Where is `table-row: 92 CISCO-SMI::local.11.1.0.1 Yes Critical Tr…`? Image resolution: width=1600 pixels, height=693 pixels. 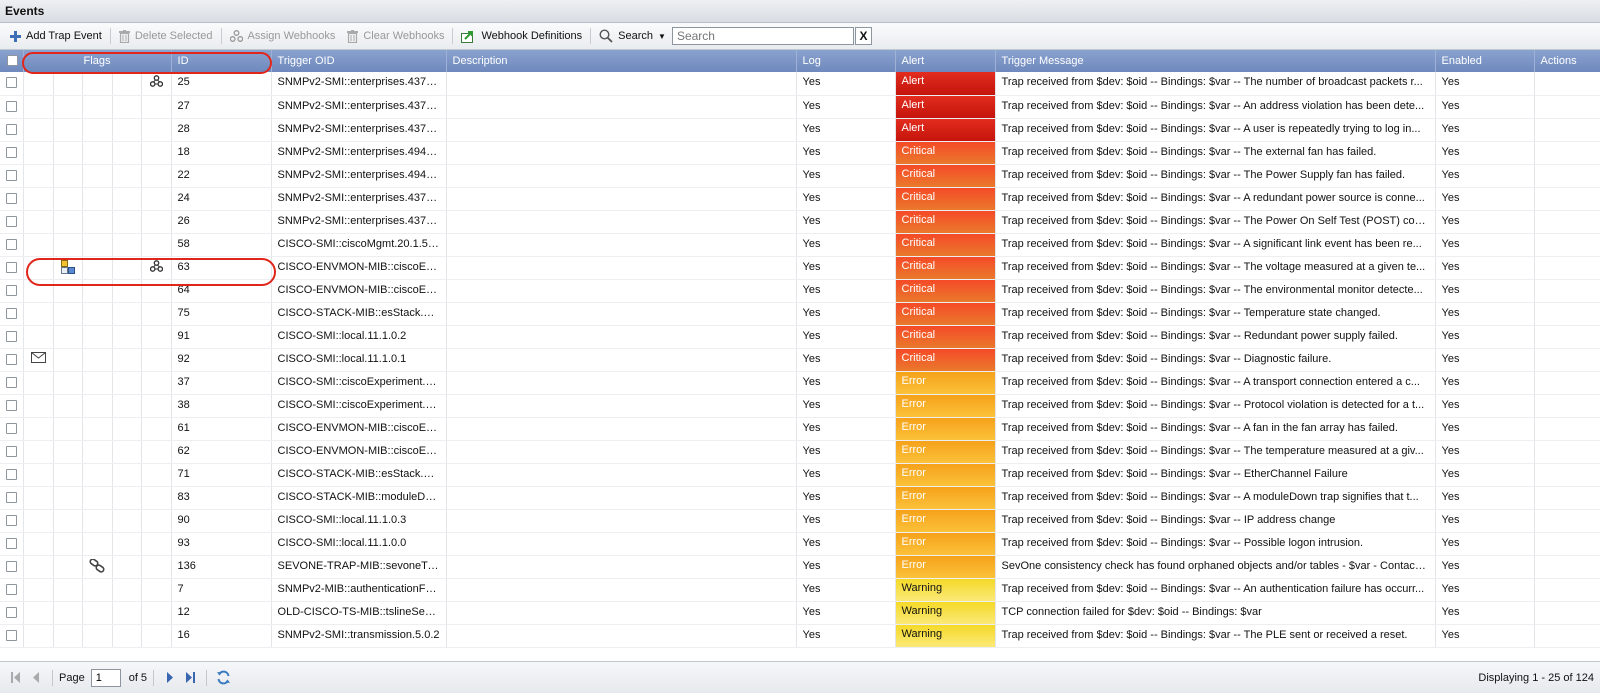 table-row: 92 CISCO-SMI::local.11.1.0.1 Yes Critical Tr… is located at coordinates (800, 360).